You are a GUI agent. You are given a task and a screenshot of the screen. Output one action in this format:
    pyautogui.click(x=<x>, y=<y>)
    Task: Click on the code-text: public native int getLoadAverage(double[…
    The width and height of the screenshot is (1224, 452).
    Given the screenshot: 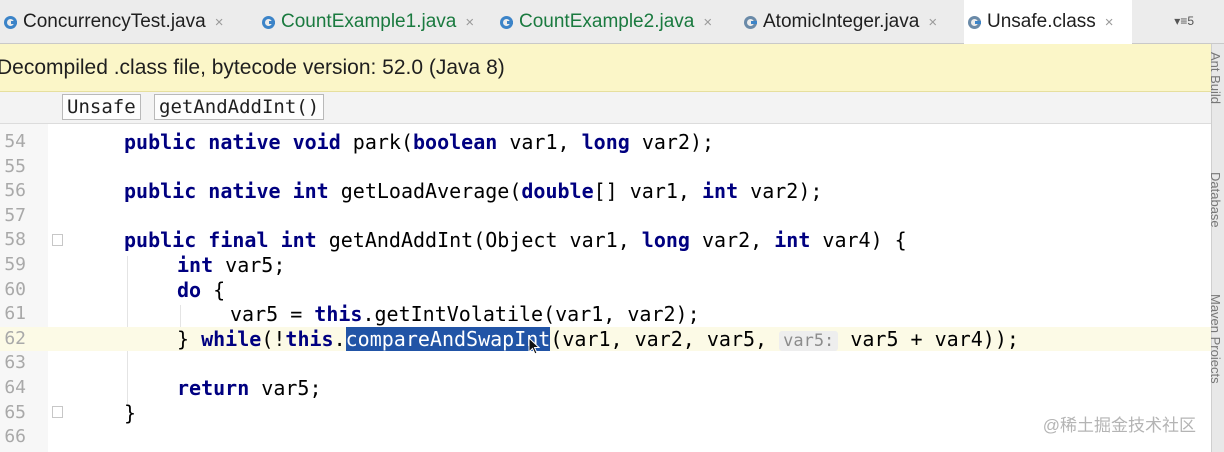 What is the action you would take?
    pyautogui.click(x=473, y=191)
    